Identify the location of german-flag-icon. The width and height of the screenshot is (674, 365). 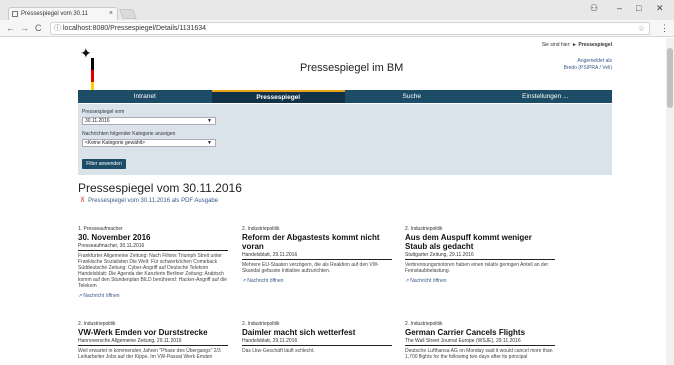
(92, 76).